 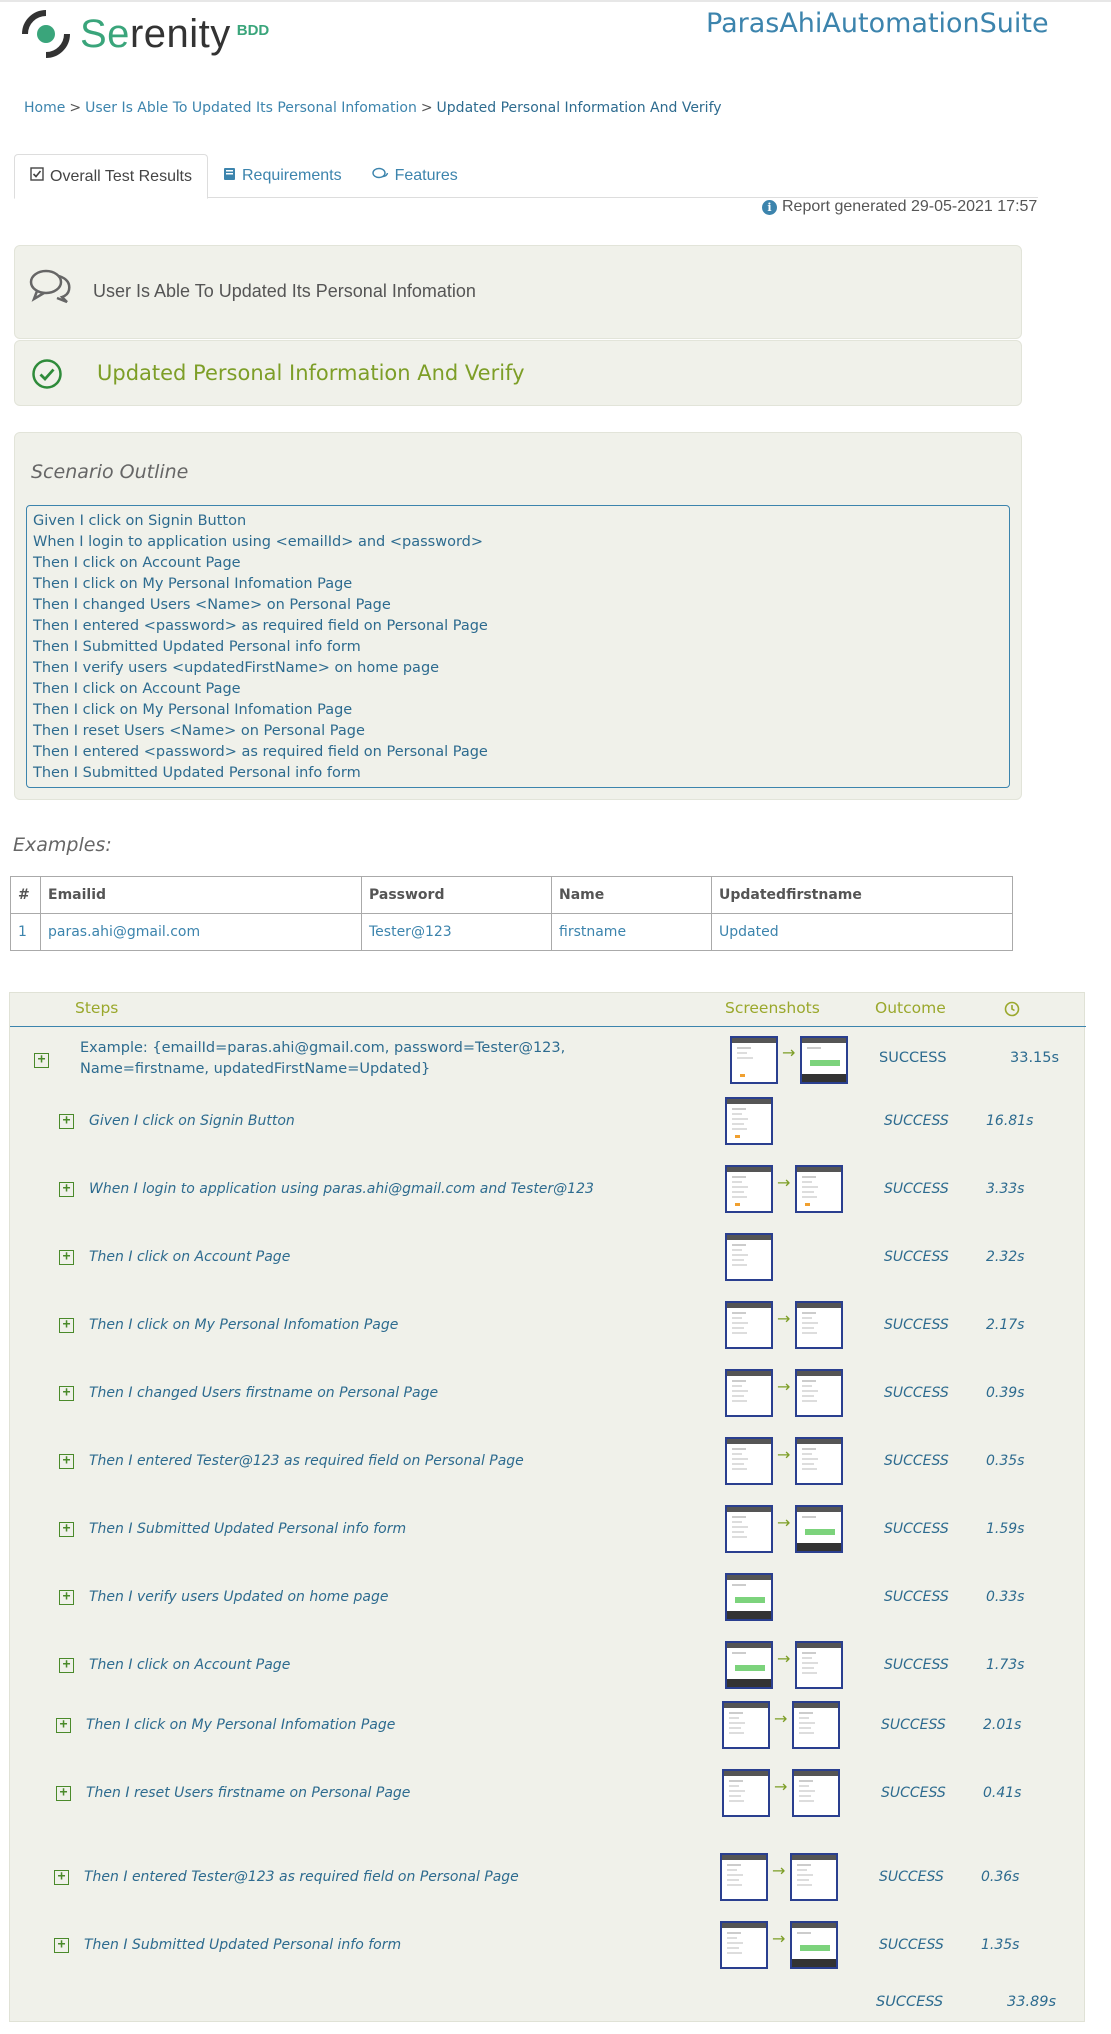 What do you see at coordinates (910, 1008) in the screenshot?
I see `outcome-column-header: Outcome` at bounding box center [910, 1008].